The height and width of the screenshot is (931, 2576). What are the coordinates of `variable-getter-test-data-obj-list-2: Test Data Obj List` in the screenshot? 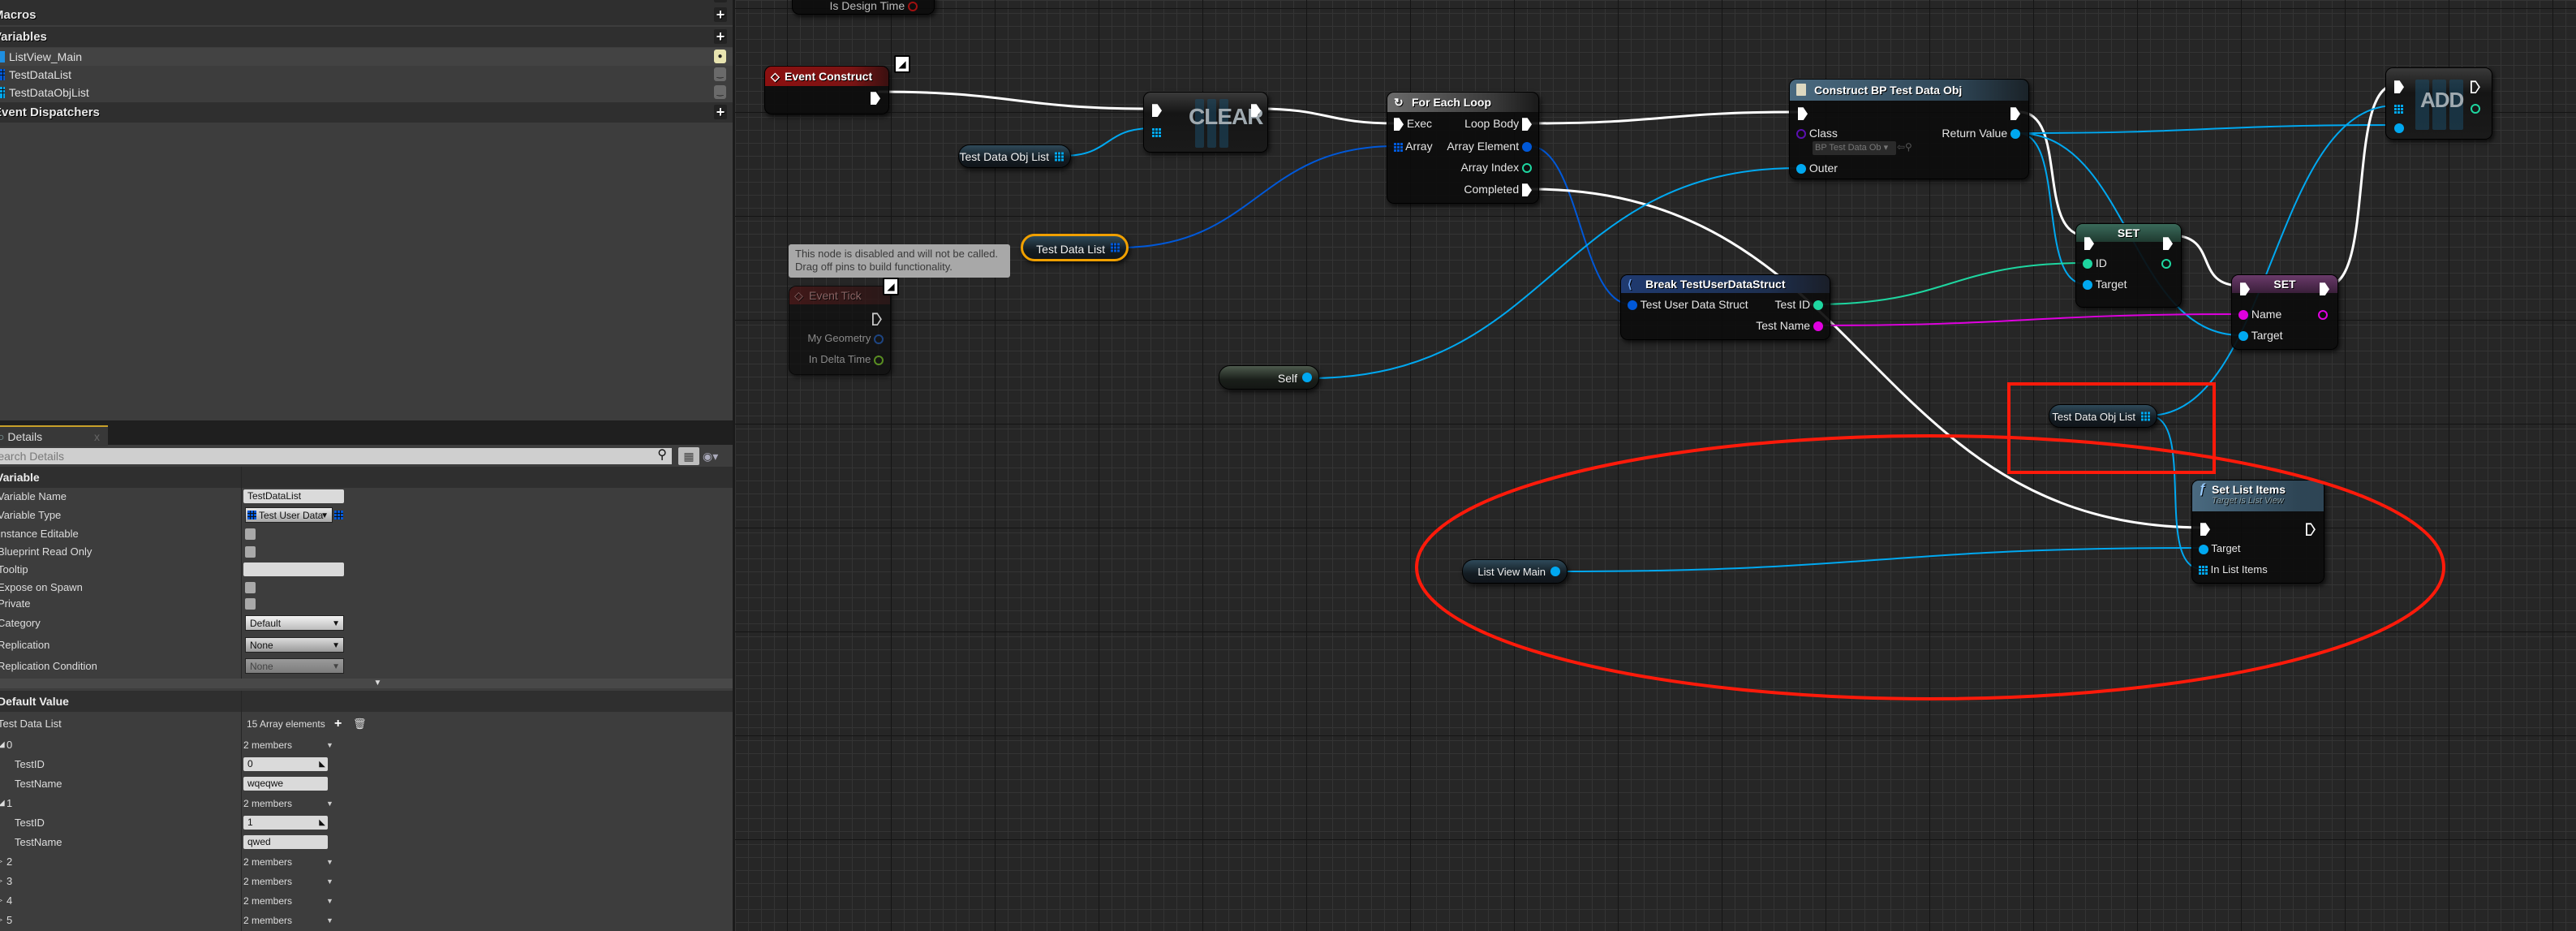 It's located at (2103, 416).